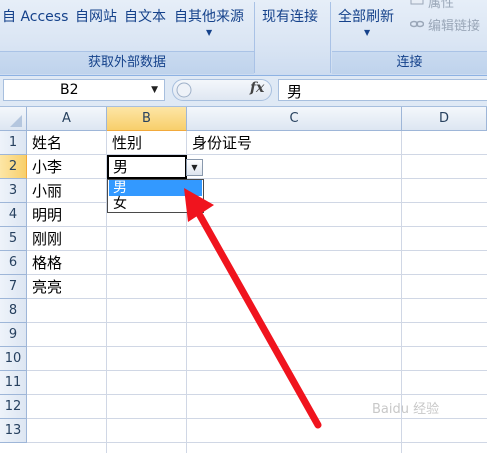 The image size is (487, 453). What do you see at coordinates (47, 239) in the screenshot?
I see `cell-a5: 刚刚` at bounding box center [47, 239].